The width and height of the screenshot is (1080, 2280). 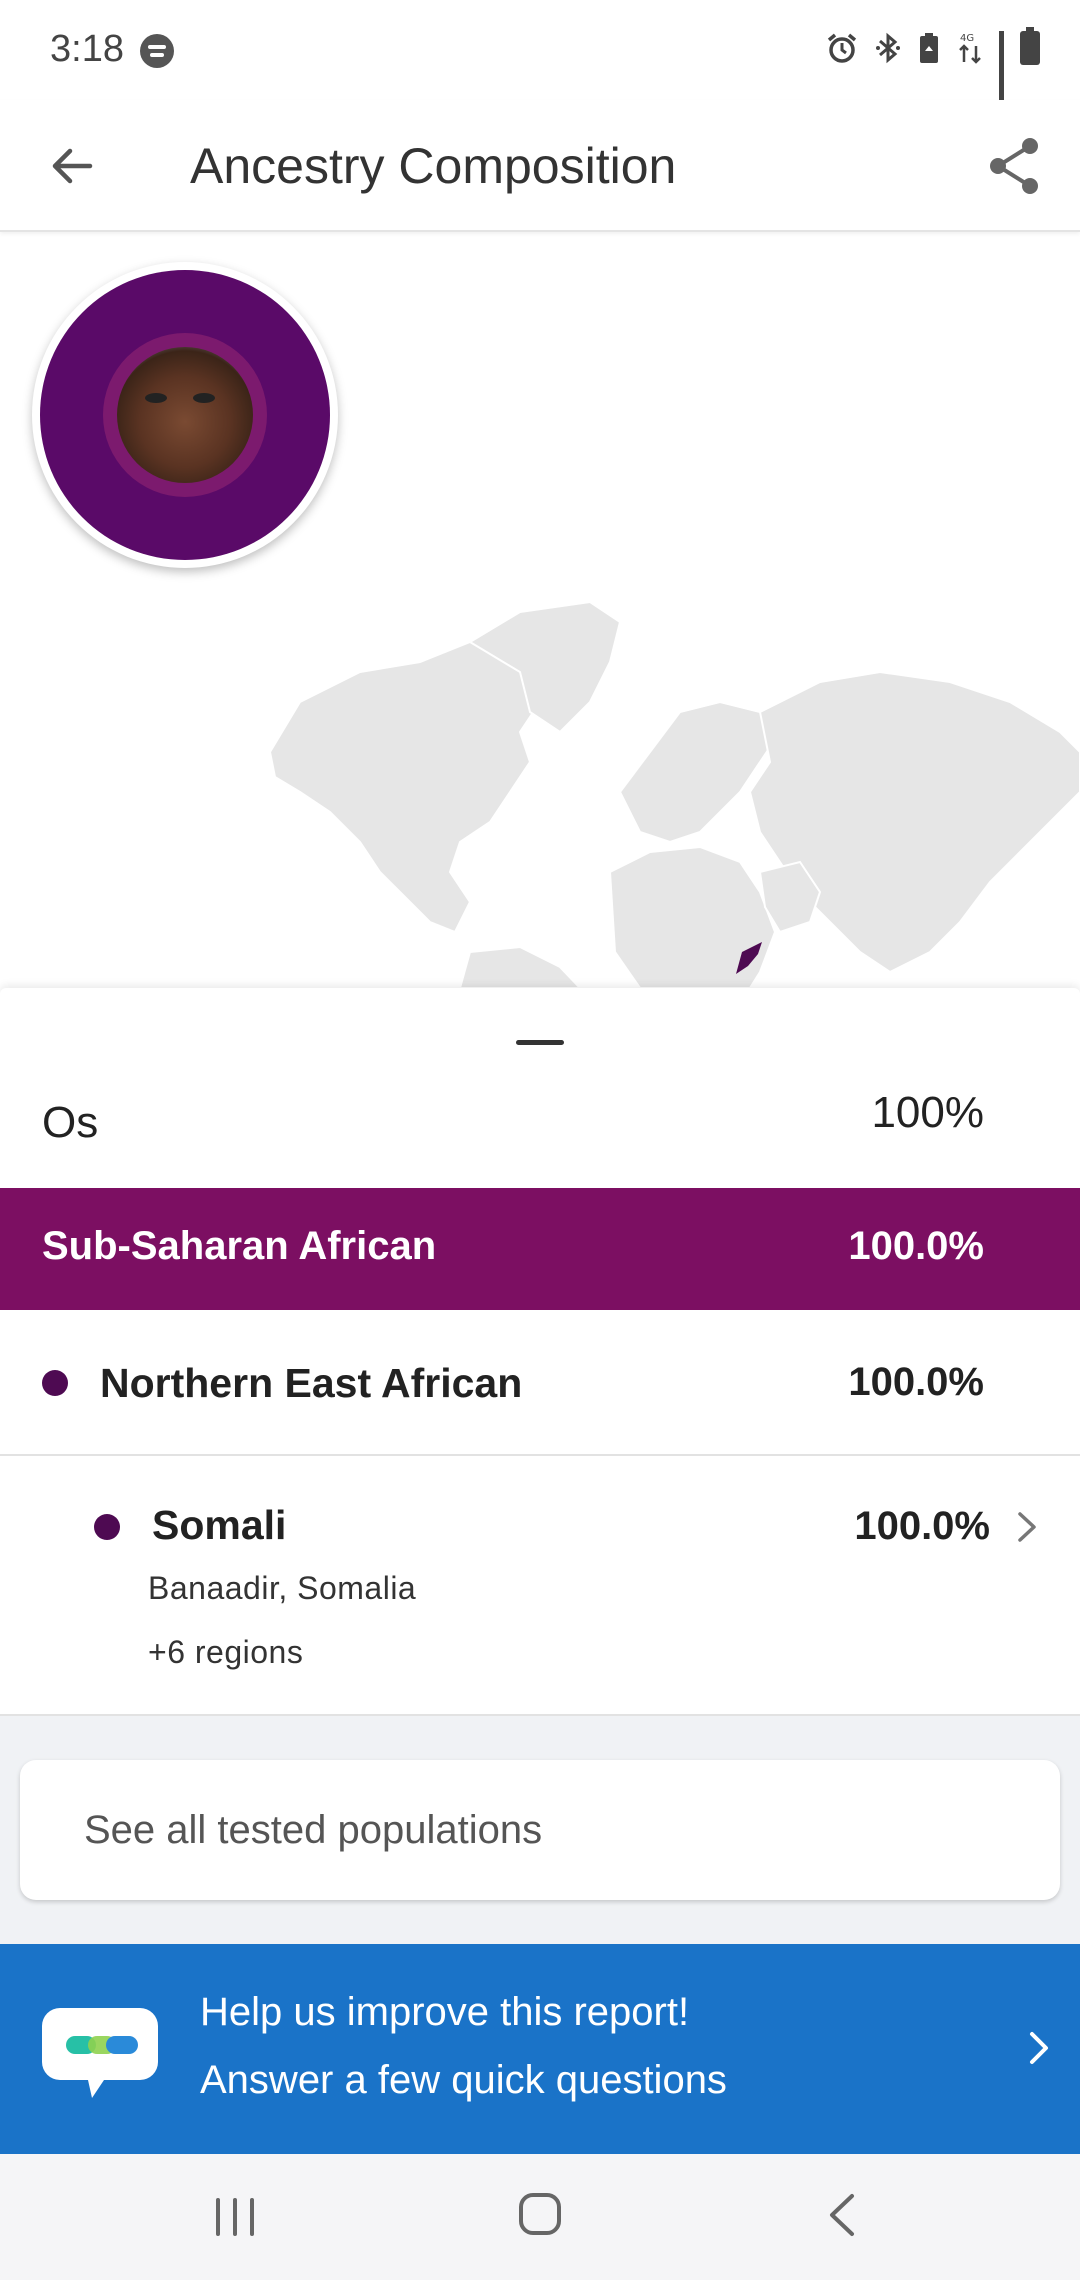 I want to click on app-bar: Ancestry Composition, so click(x=540, y=166).